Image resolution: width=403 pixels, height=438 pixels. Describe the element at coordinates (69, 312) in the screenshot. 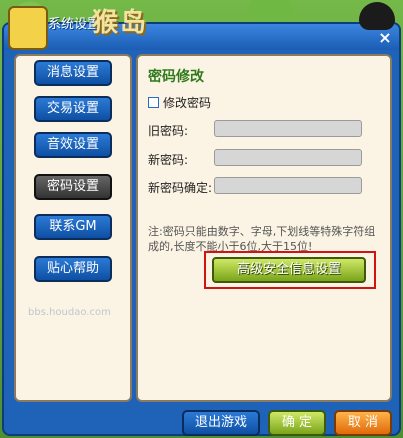

I see `watermark-url: bbs.houdao.com` at that location.